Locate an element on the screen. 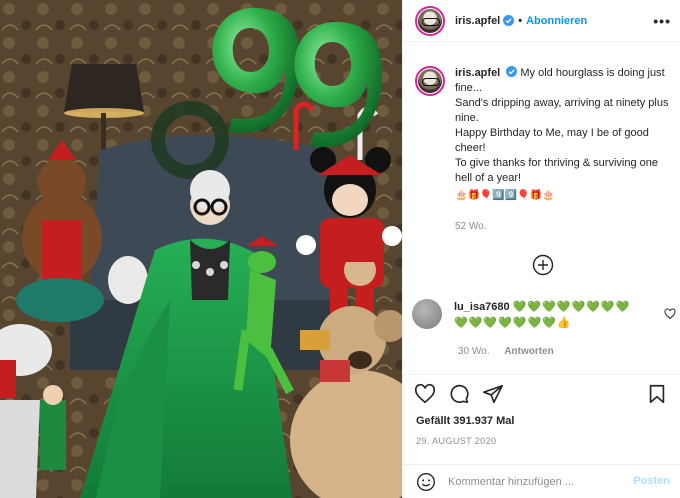 The image size is (680, 498). author-username: iris.apfel is located at coordinates (477, 21).